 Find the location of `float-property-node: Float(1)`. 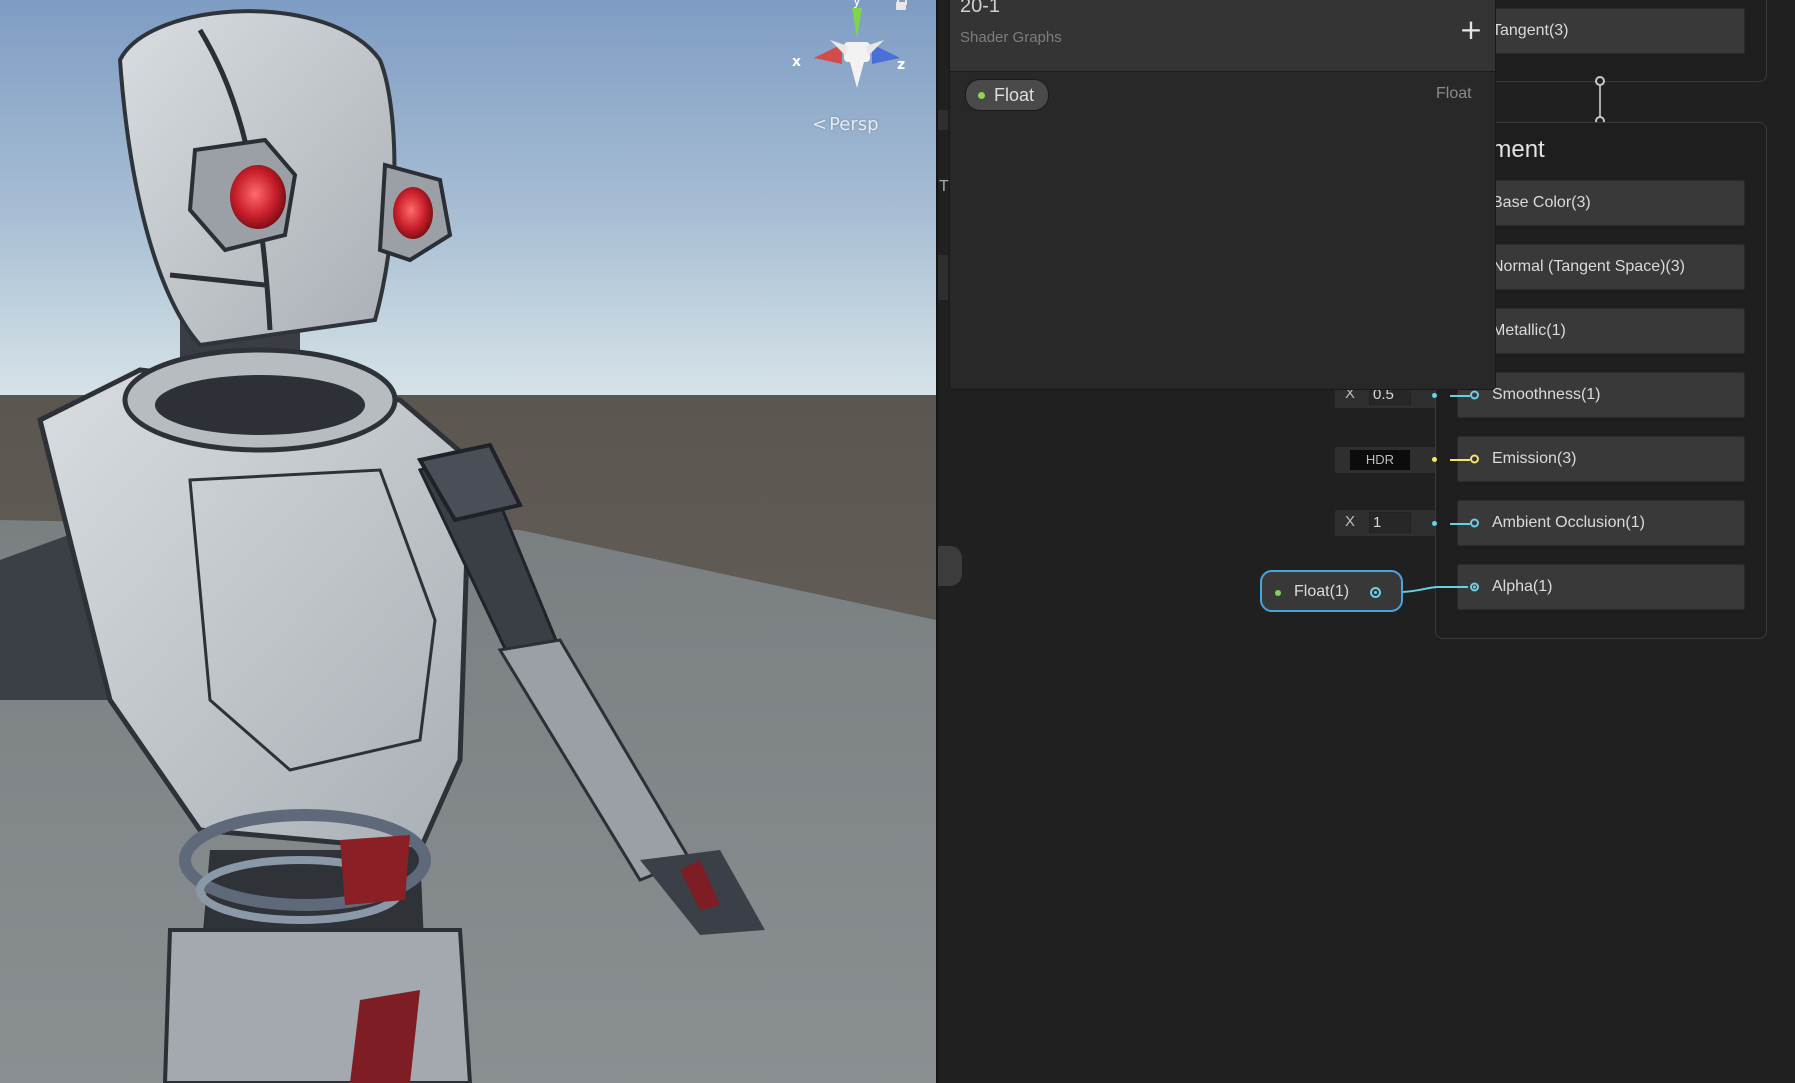

float-property-node: Float(1) is located at coordinates (1331, 591).